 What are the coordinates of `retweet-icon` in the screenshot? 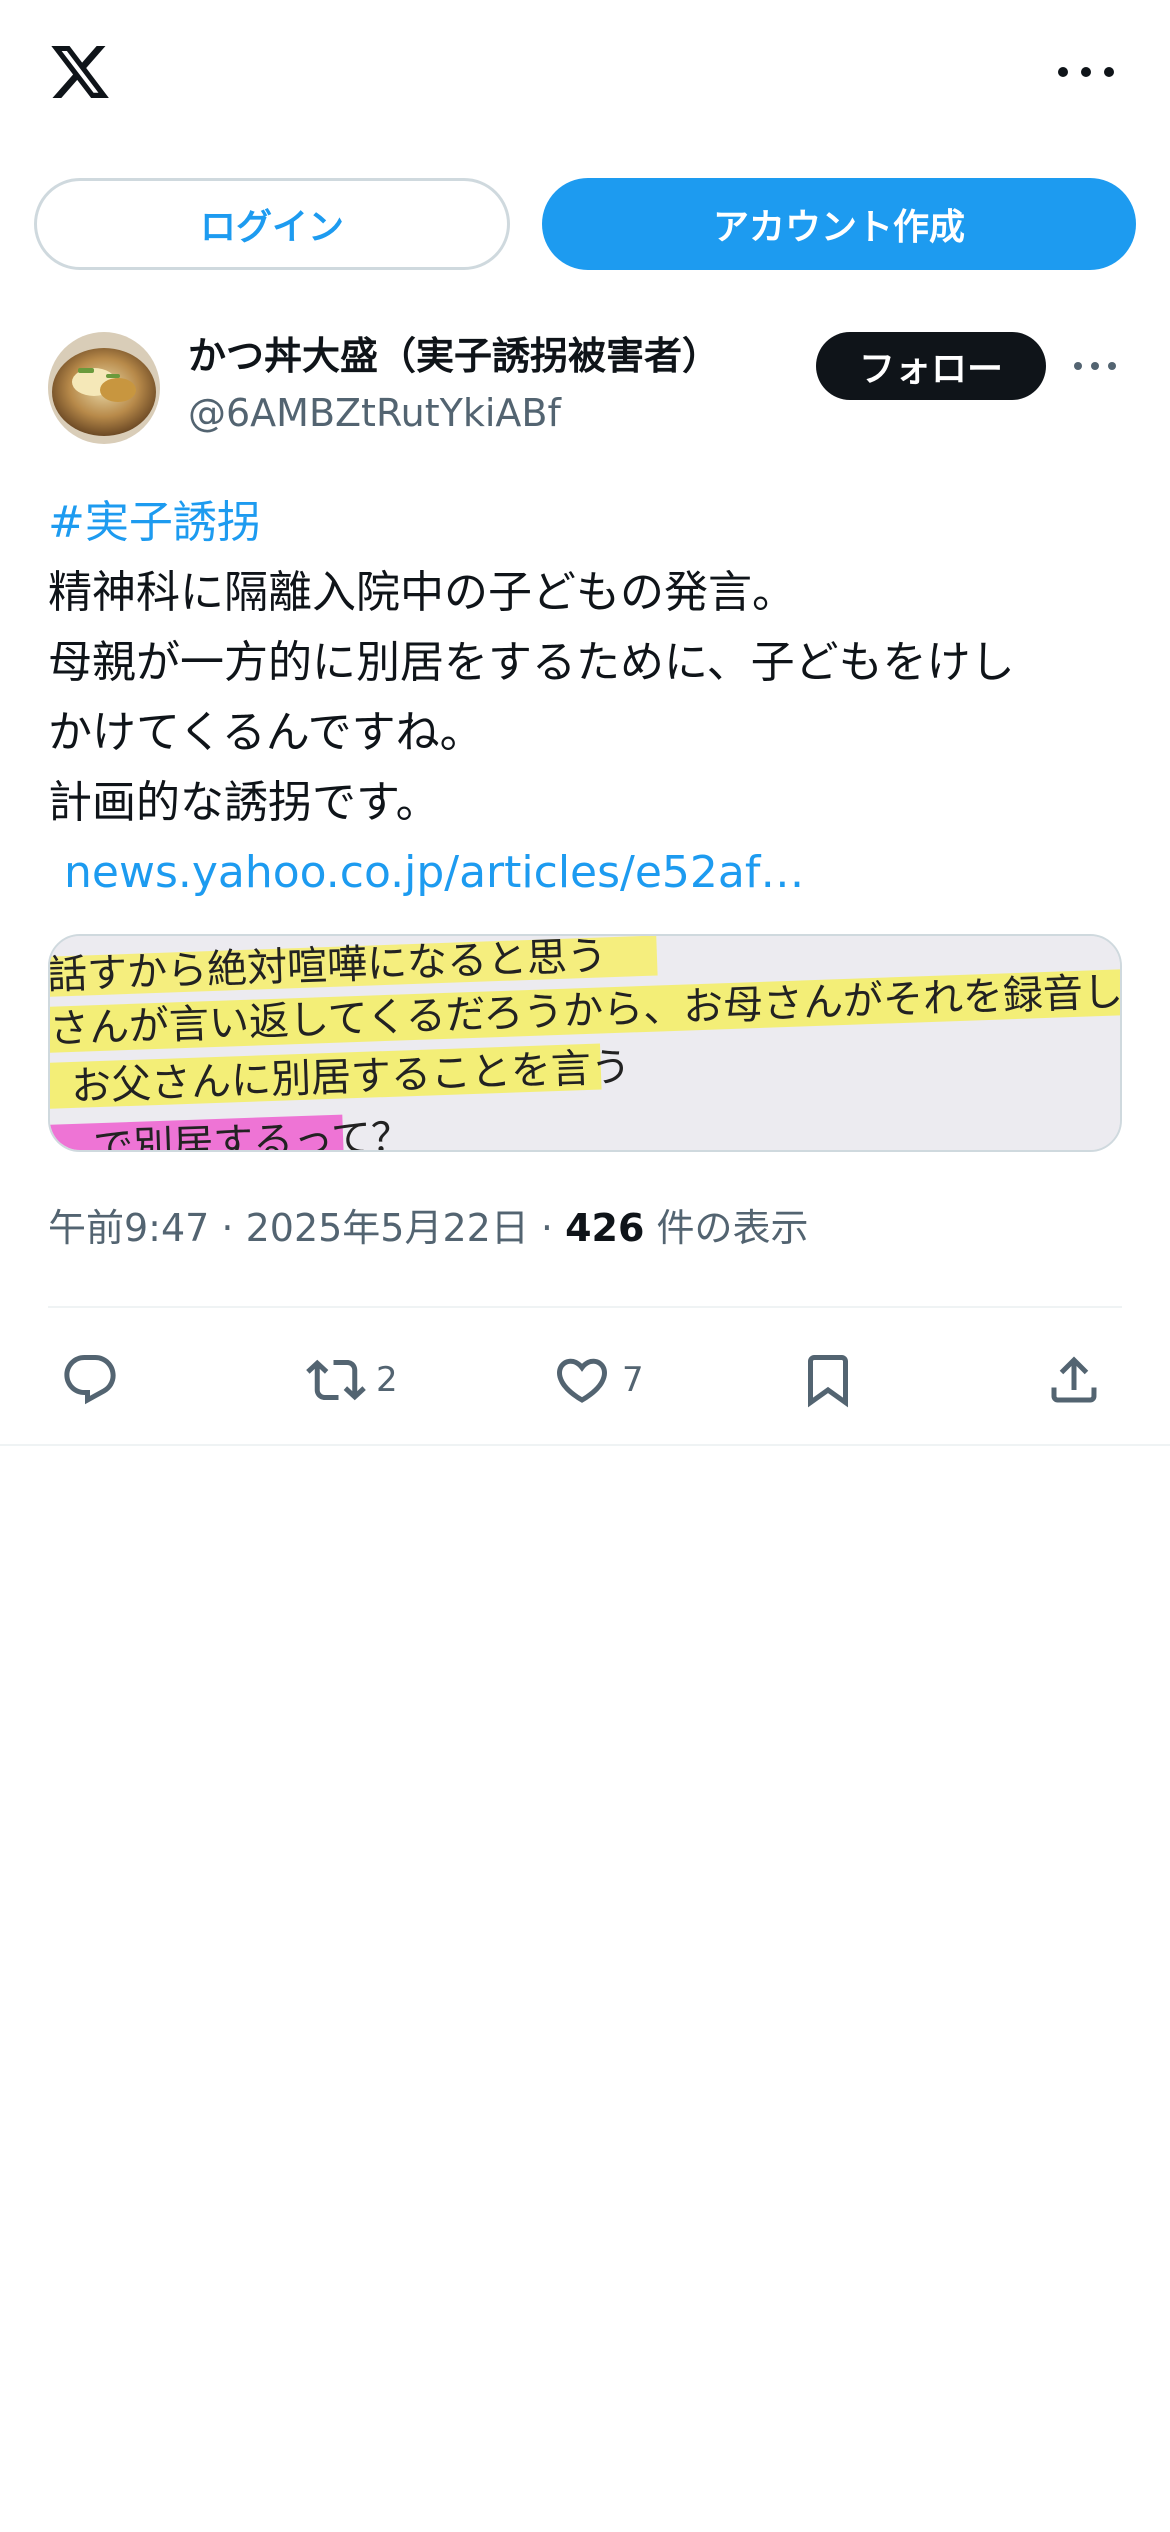 It's located at (336, 1380).